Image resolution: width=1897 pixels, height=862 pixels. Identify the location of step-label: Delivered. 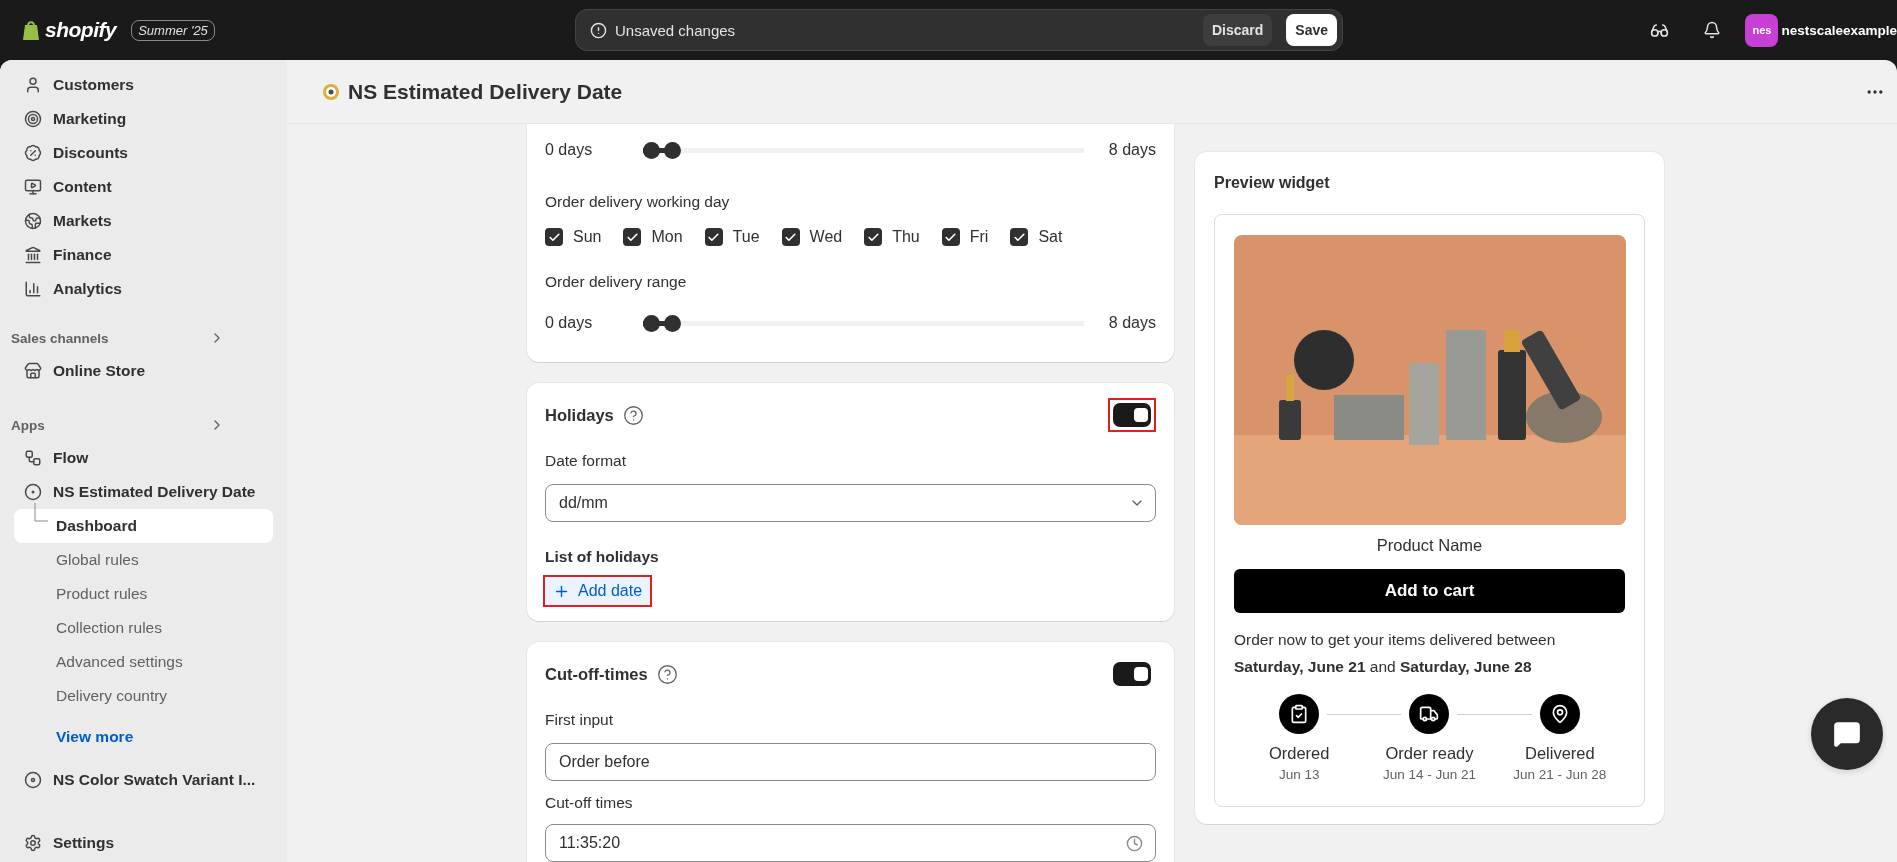
(1559, 753).